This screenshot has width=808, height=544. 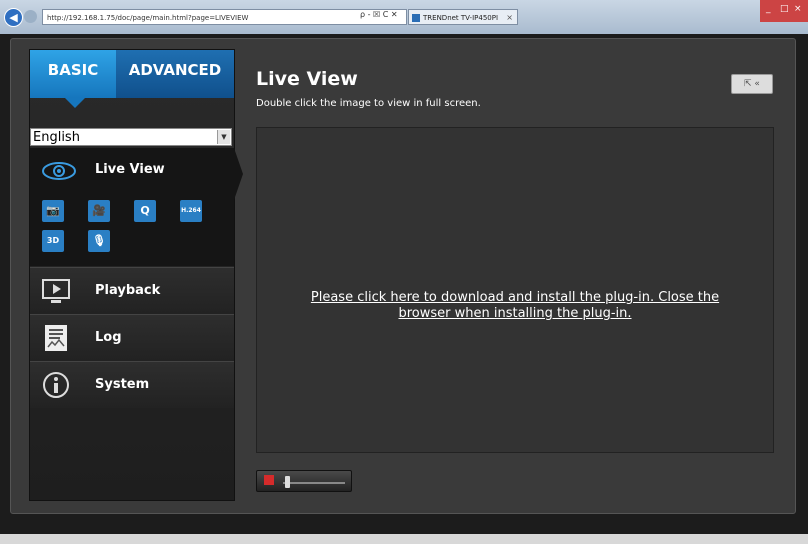 What do you see at coordinates (132, 337) in the screenshot?
I see `sidebar-item-log: Log` at bounding box center [132, 337].